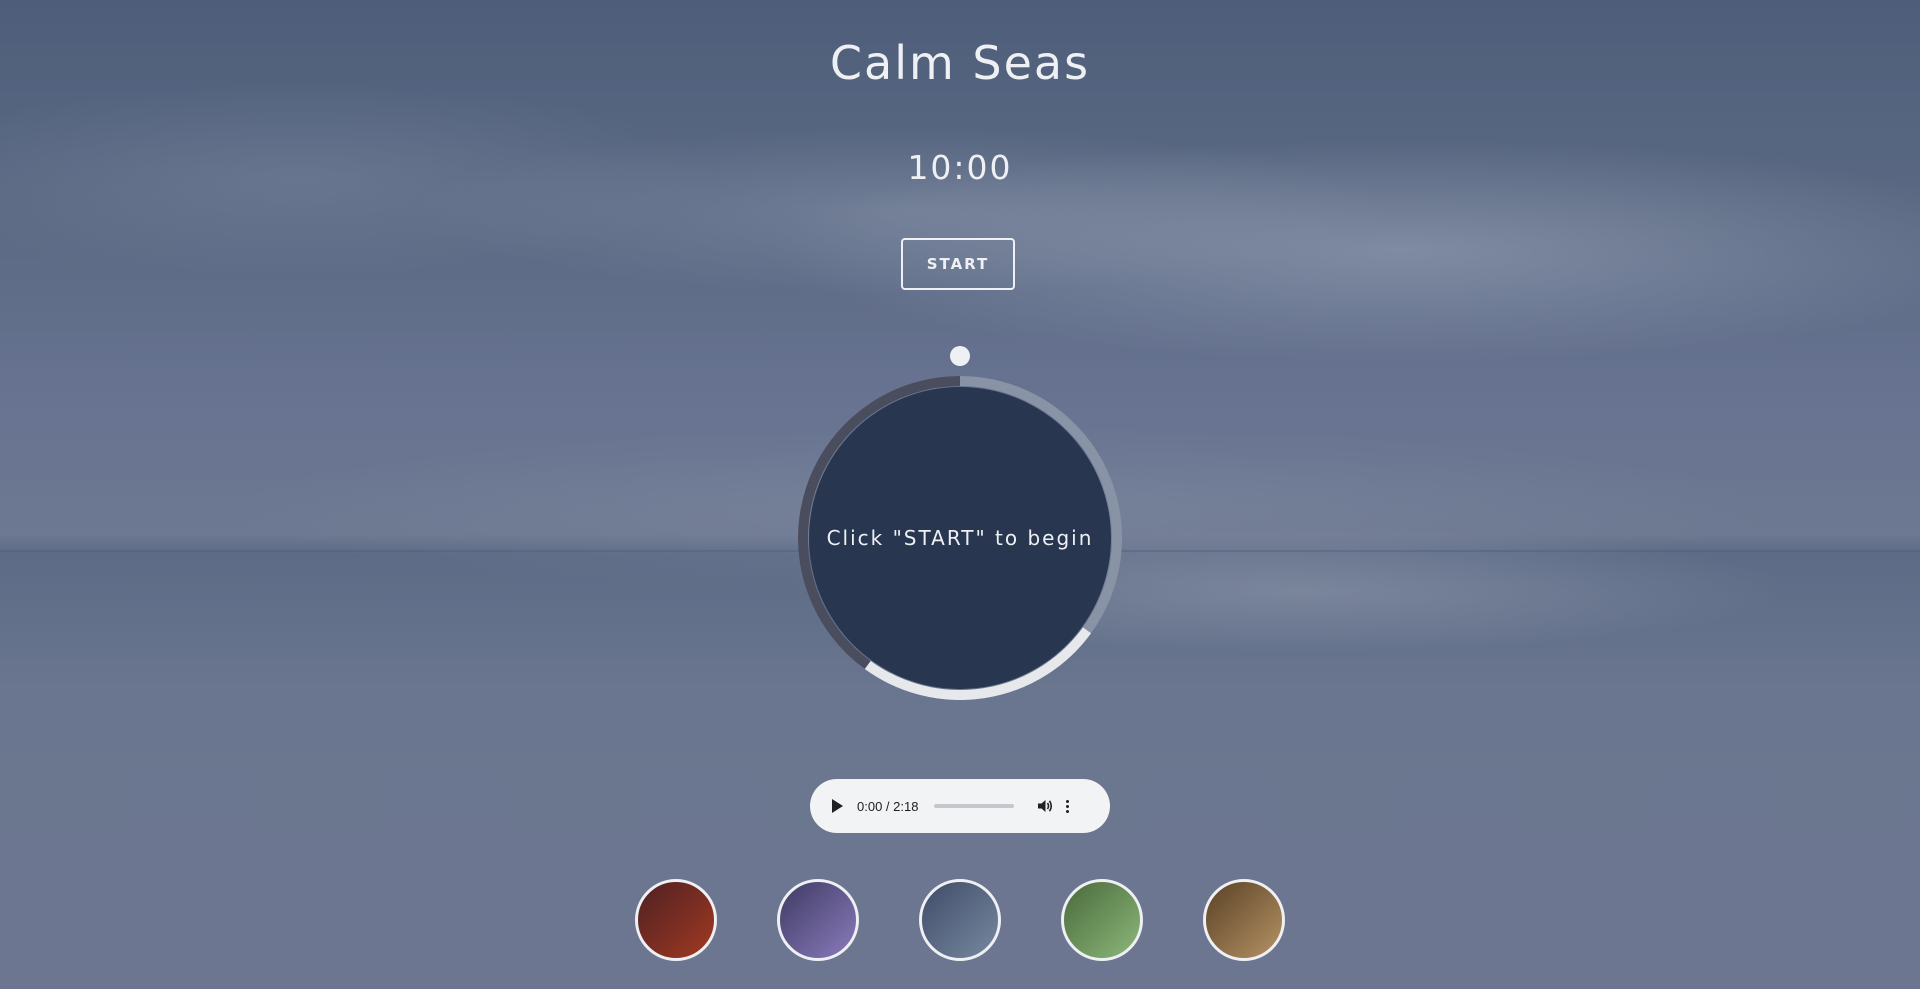  What do you see at coordinates (974, 806) in the screenshot?
I see `audio-progress-bar` at bounding box center [974, 806].